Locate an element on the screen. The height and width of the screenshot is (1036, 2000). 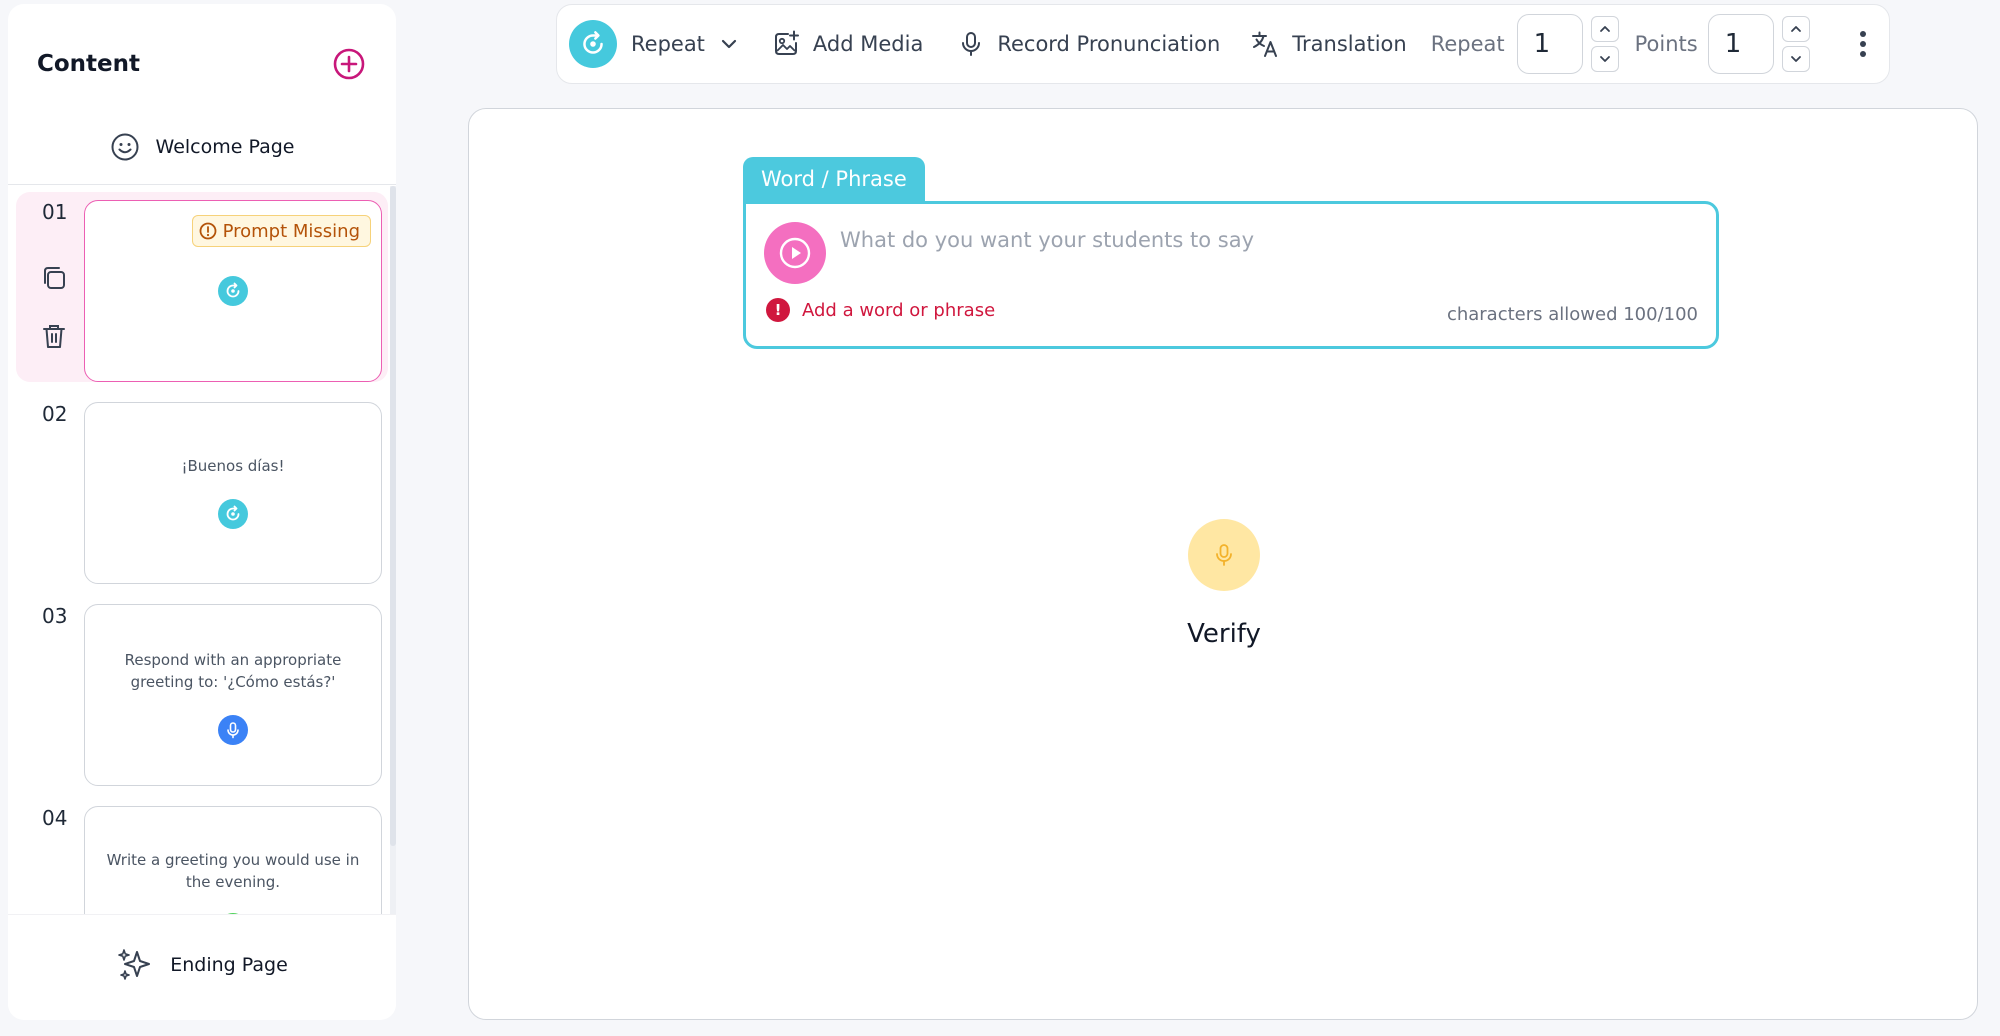
slide-card-01: Prompt Missing is located at coordinates (233, 291).